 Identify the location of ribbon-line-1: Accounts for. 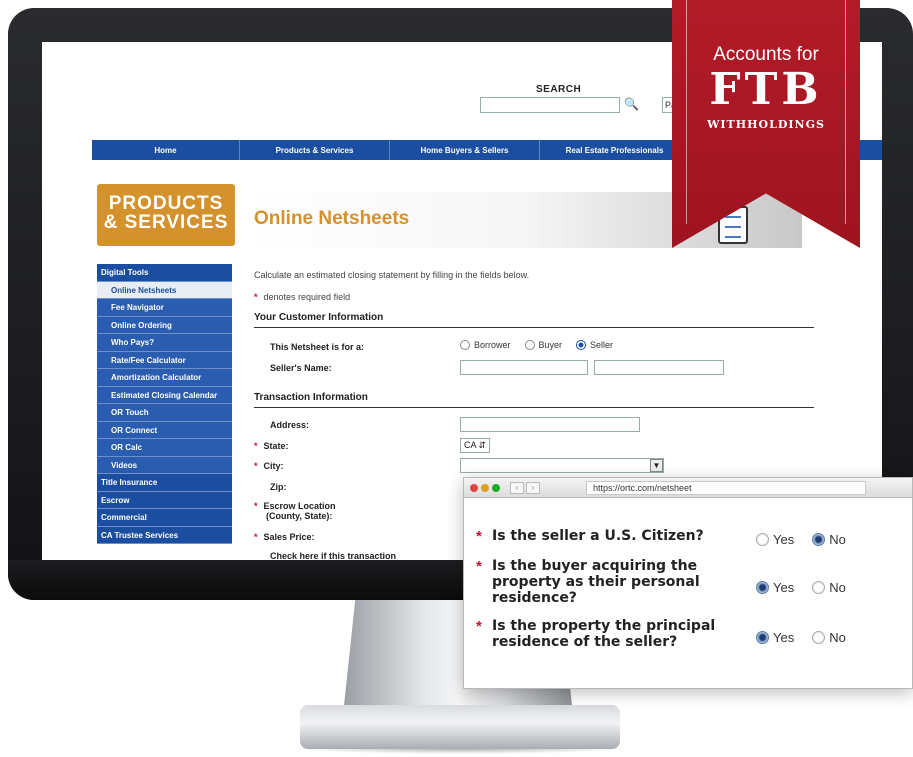
(766, 54).